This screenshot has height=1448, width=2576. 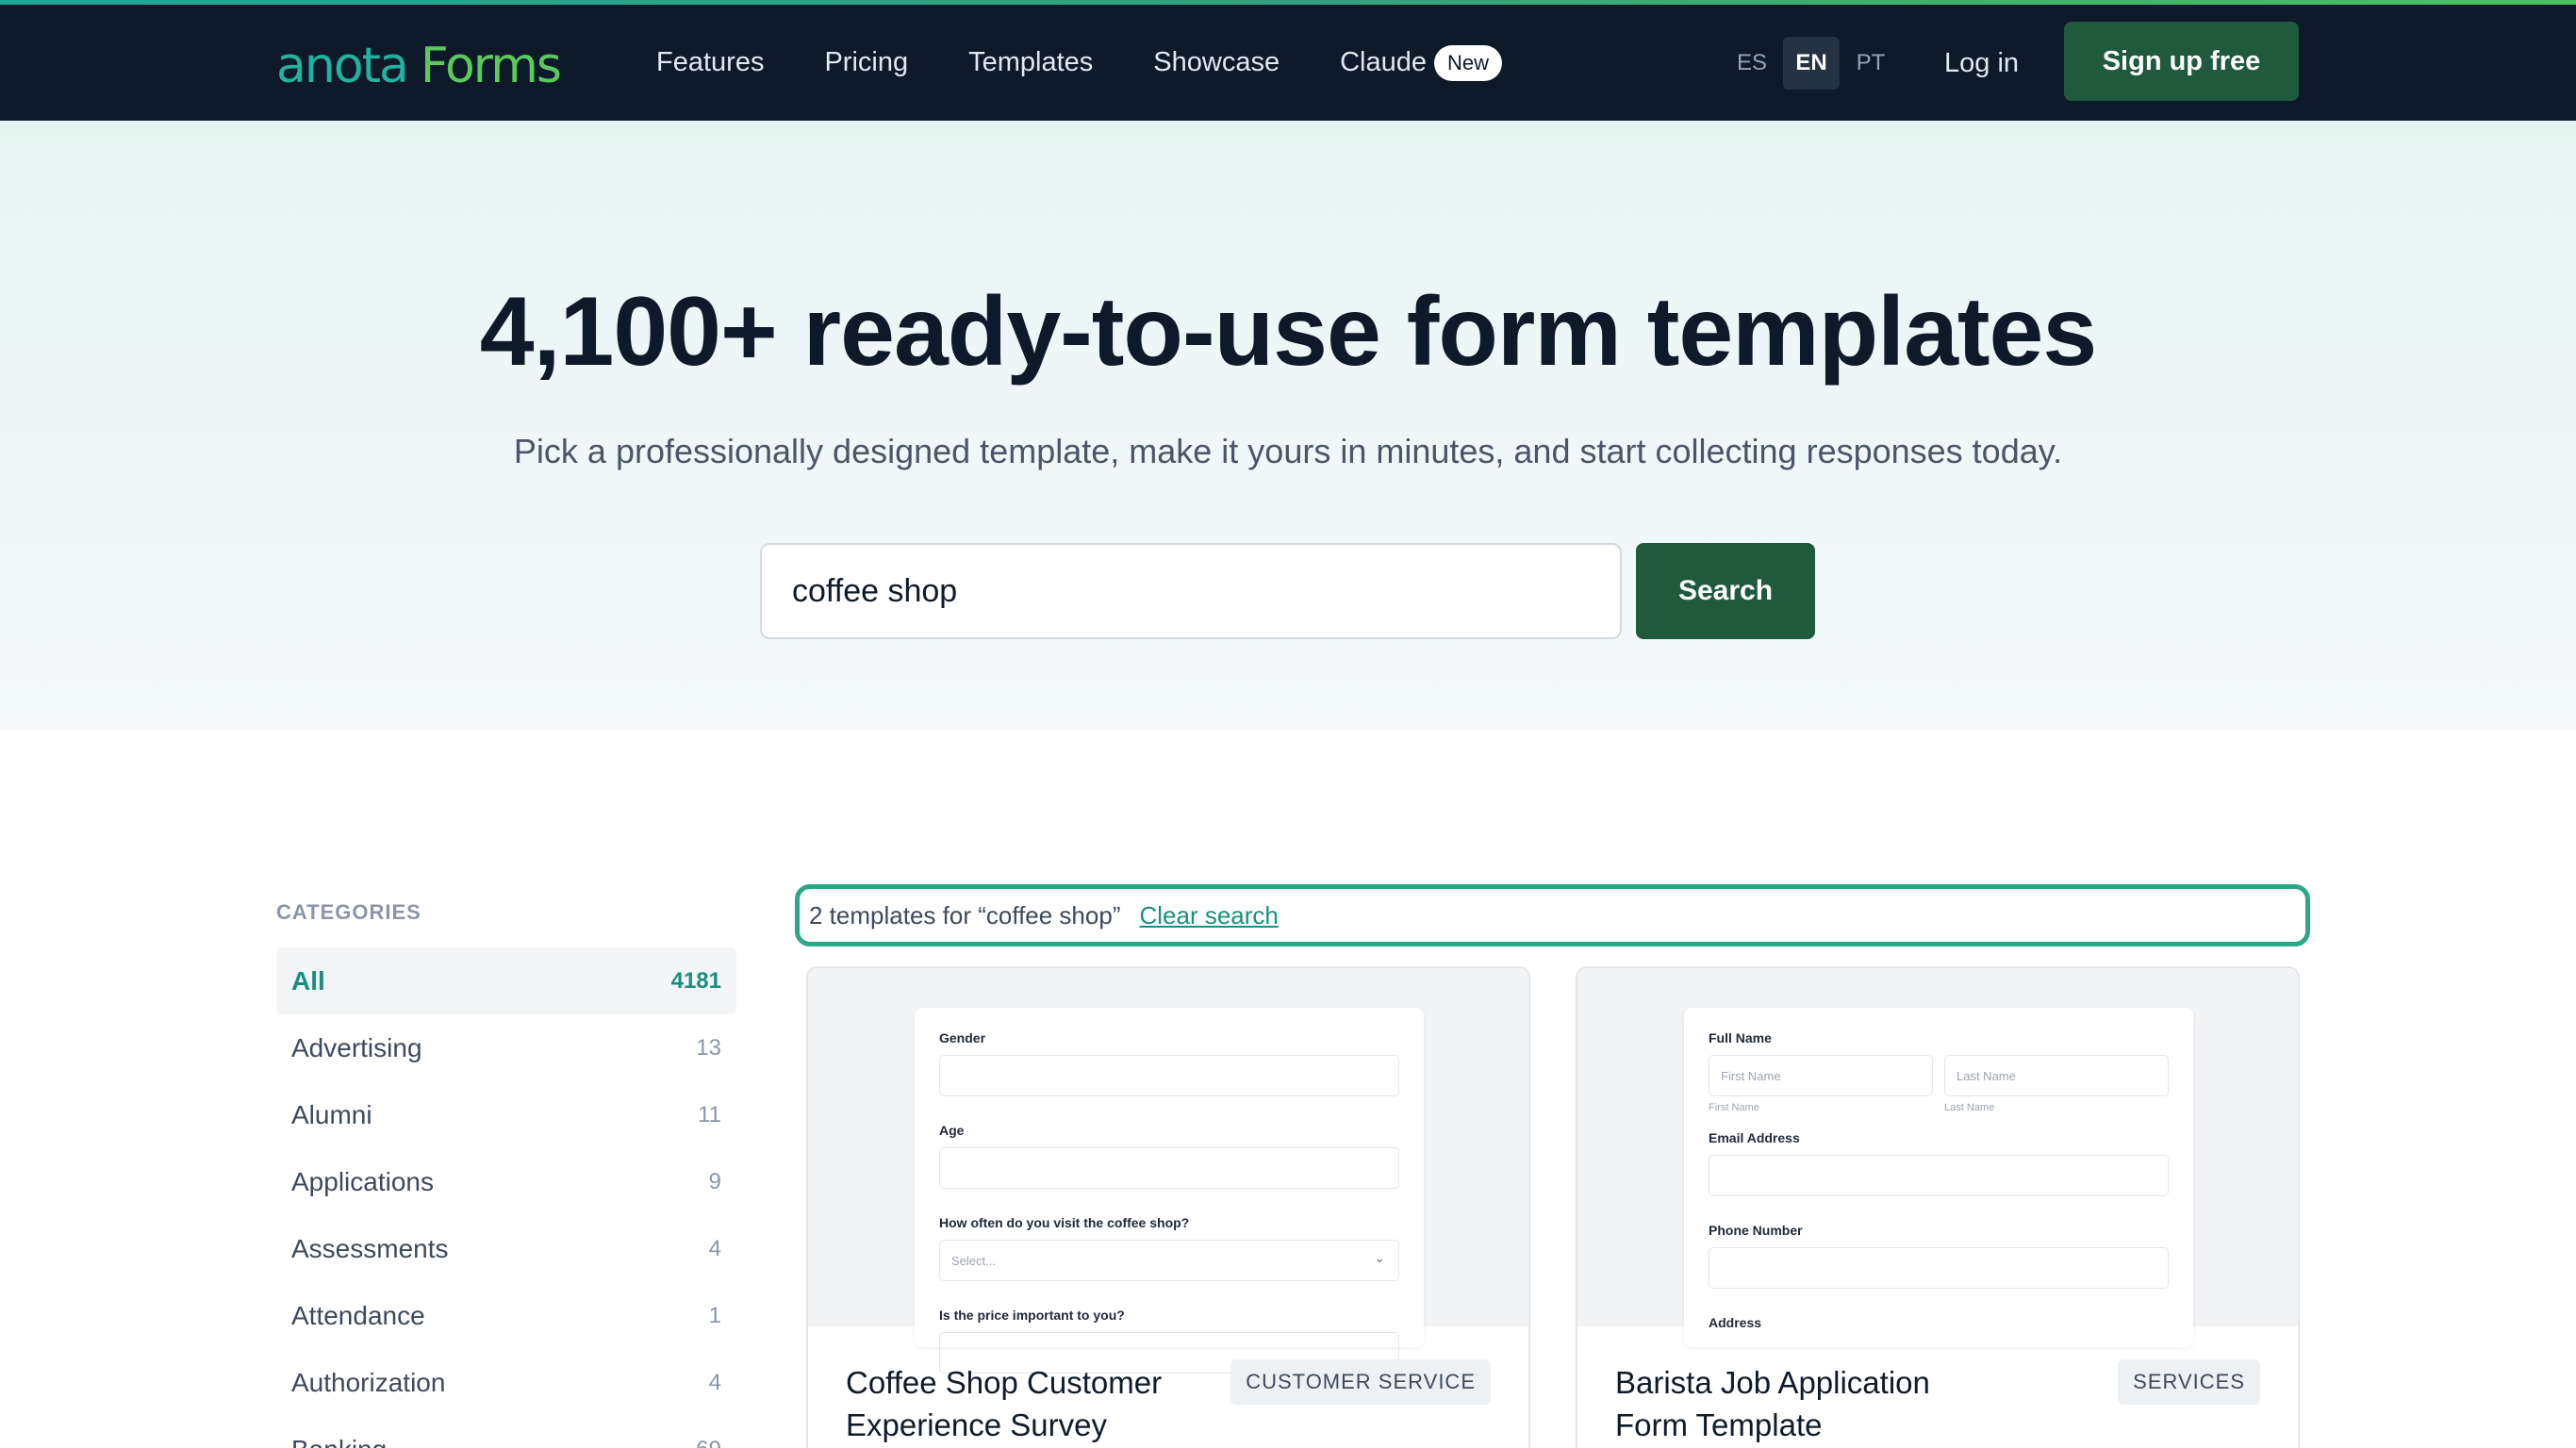 What do you see at coordinates (1383, 62) in the screenshot?
I see `nav-claude-label: Claude` at bounding box center [1383, 62].